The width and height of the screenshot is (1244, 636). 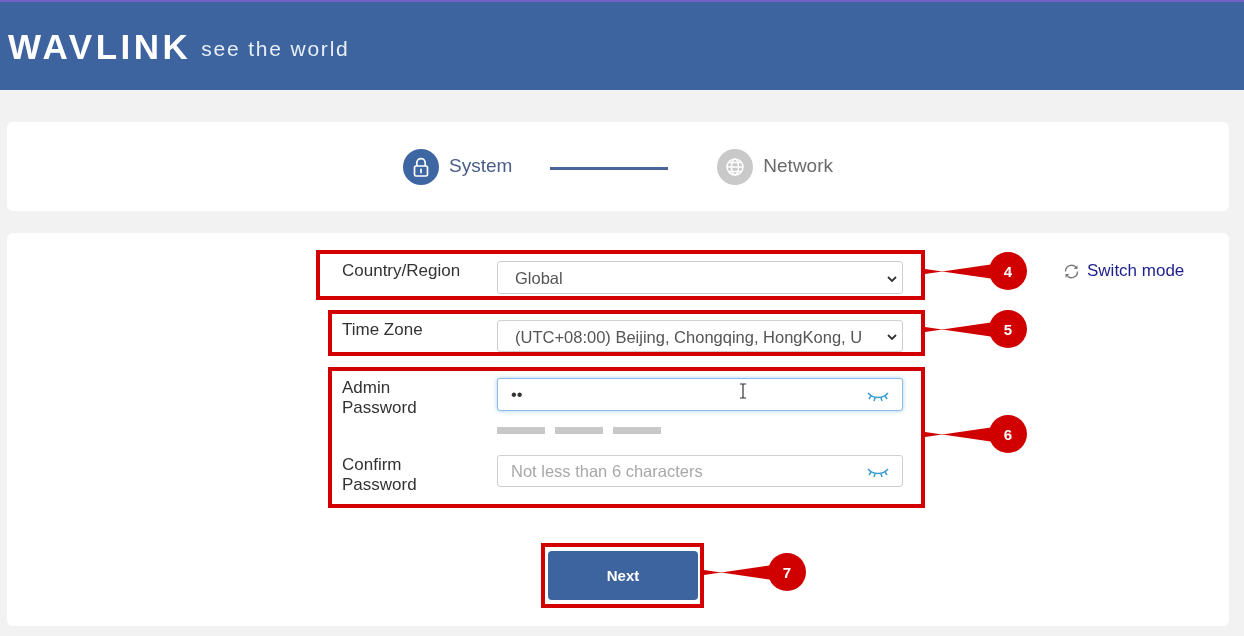 I want to click on text-cursor-icon, so click(x=743, y=391).